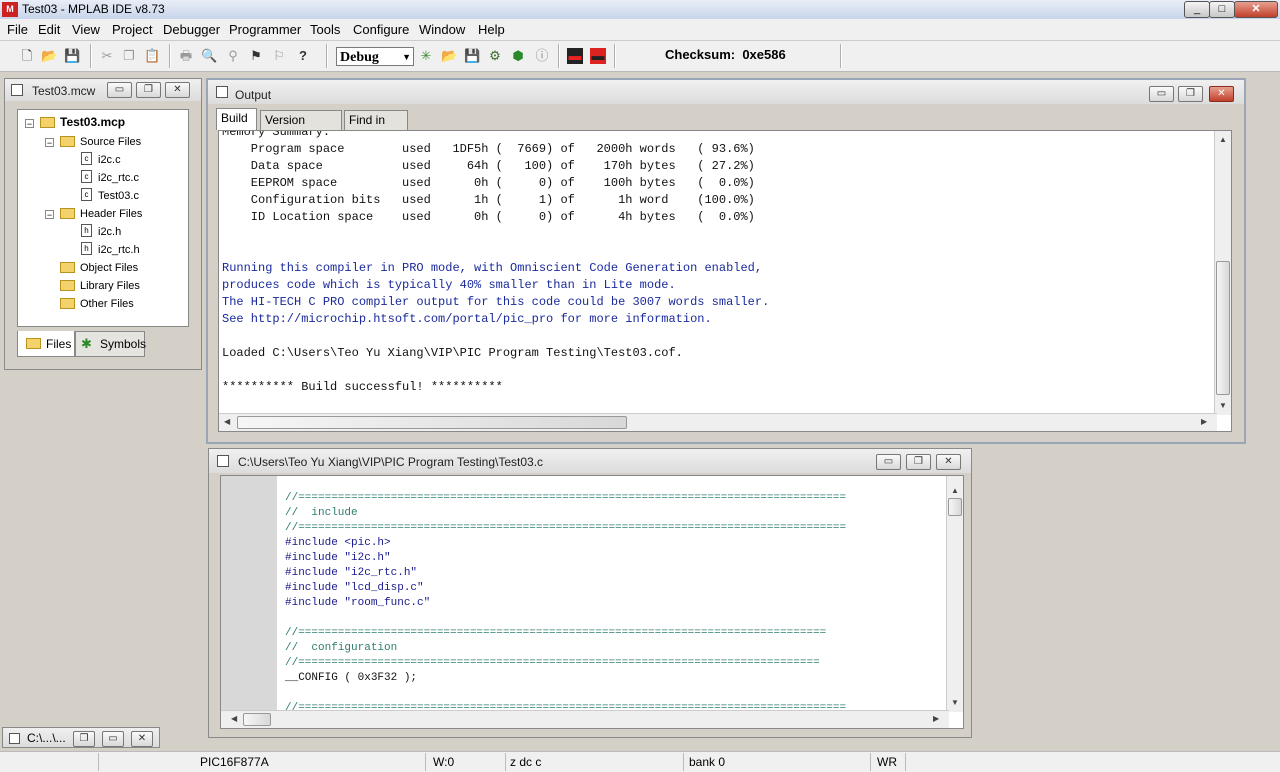  I want to click on menu-configure: Configure, so click(381, 29).